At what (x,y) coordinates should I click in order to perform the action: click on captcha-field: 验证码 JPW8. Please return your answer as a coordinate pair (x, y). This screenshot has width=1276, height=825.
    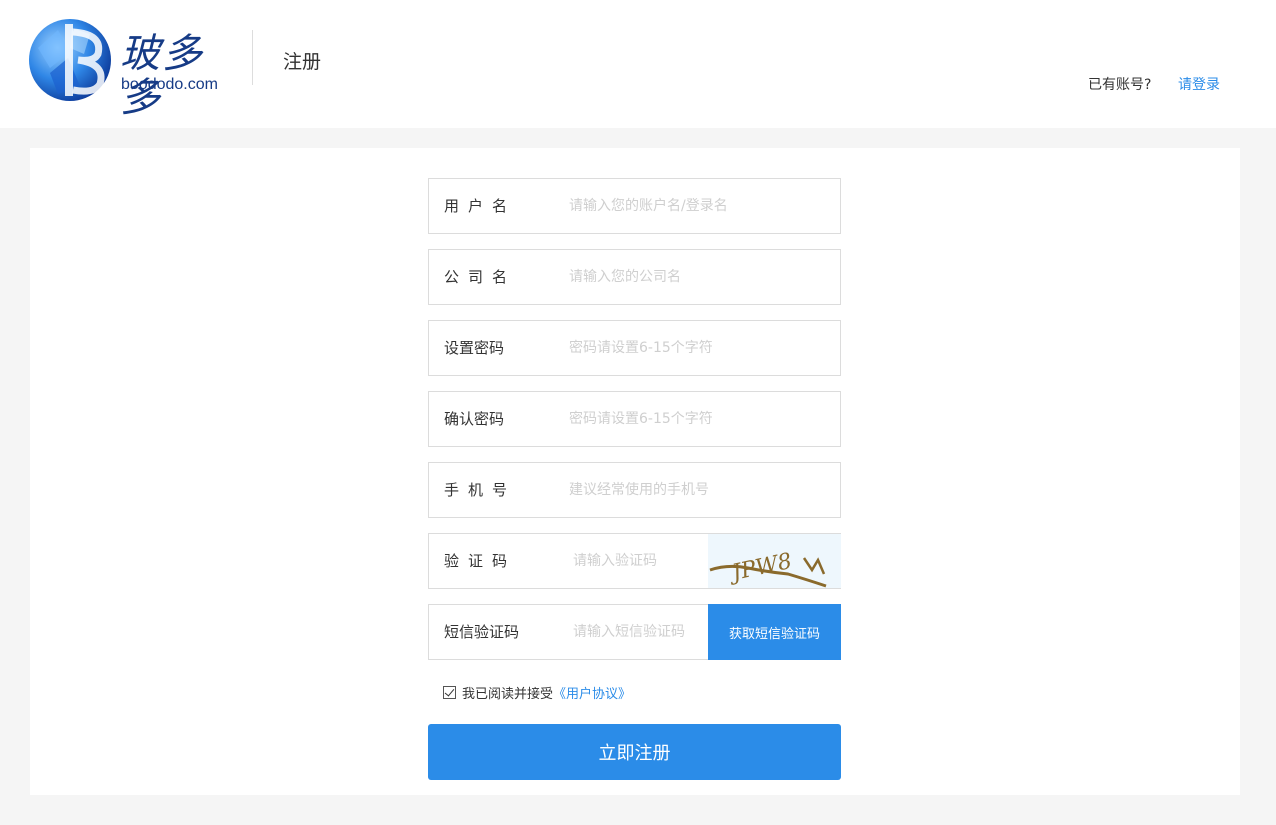
    Looking at the image, I should click on (634, 561).